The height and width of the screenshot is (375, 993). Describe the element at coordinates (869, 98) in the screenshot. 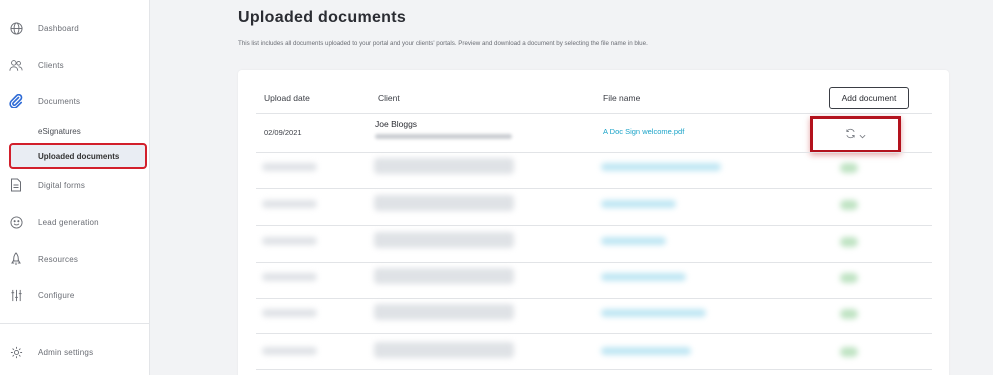

I see `add-document-button: Add document` at that location.